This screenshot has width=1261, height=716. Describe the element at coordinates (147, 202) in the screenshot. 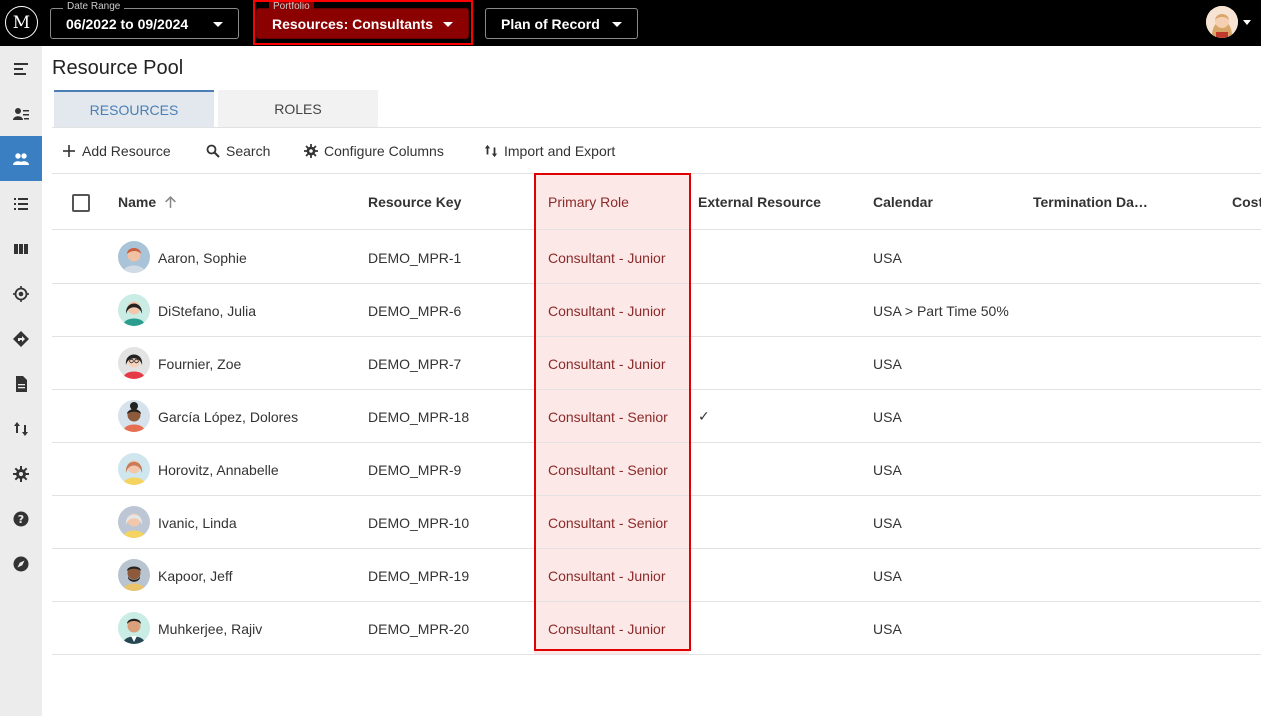

I see `column-header-name: Name` at that location.